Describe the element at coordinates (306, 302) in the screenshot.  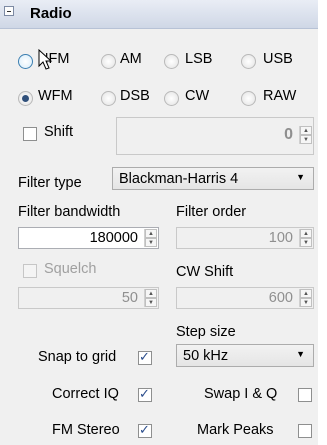
I see `cw-down-arrow-icon: ▼` at that location.